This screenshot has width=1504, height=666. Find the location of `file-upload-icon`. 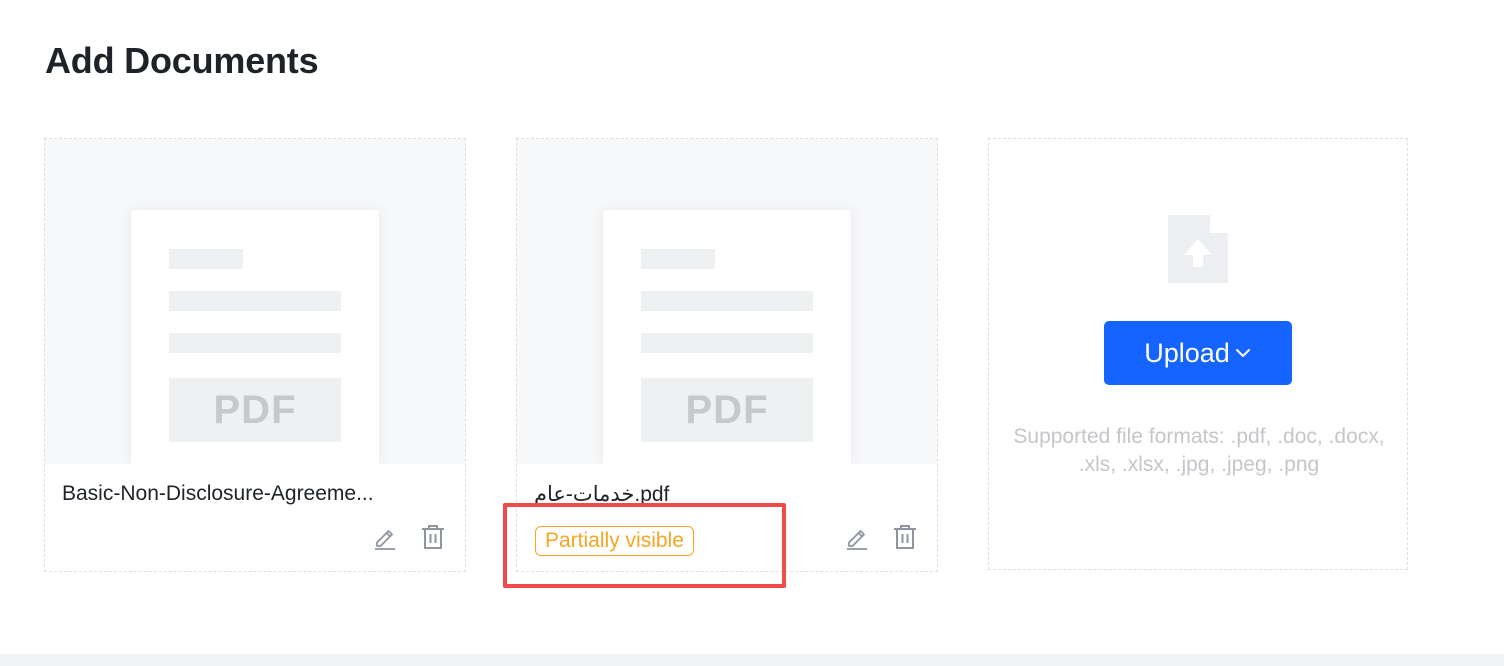

file-upload-icon is located at coordinates (1198, 249).